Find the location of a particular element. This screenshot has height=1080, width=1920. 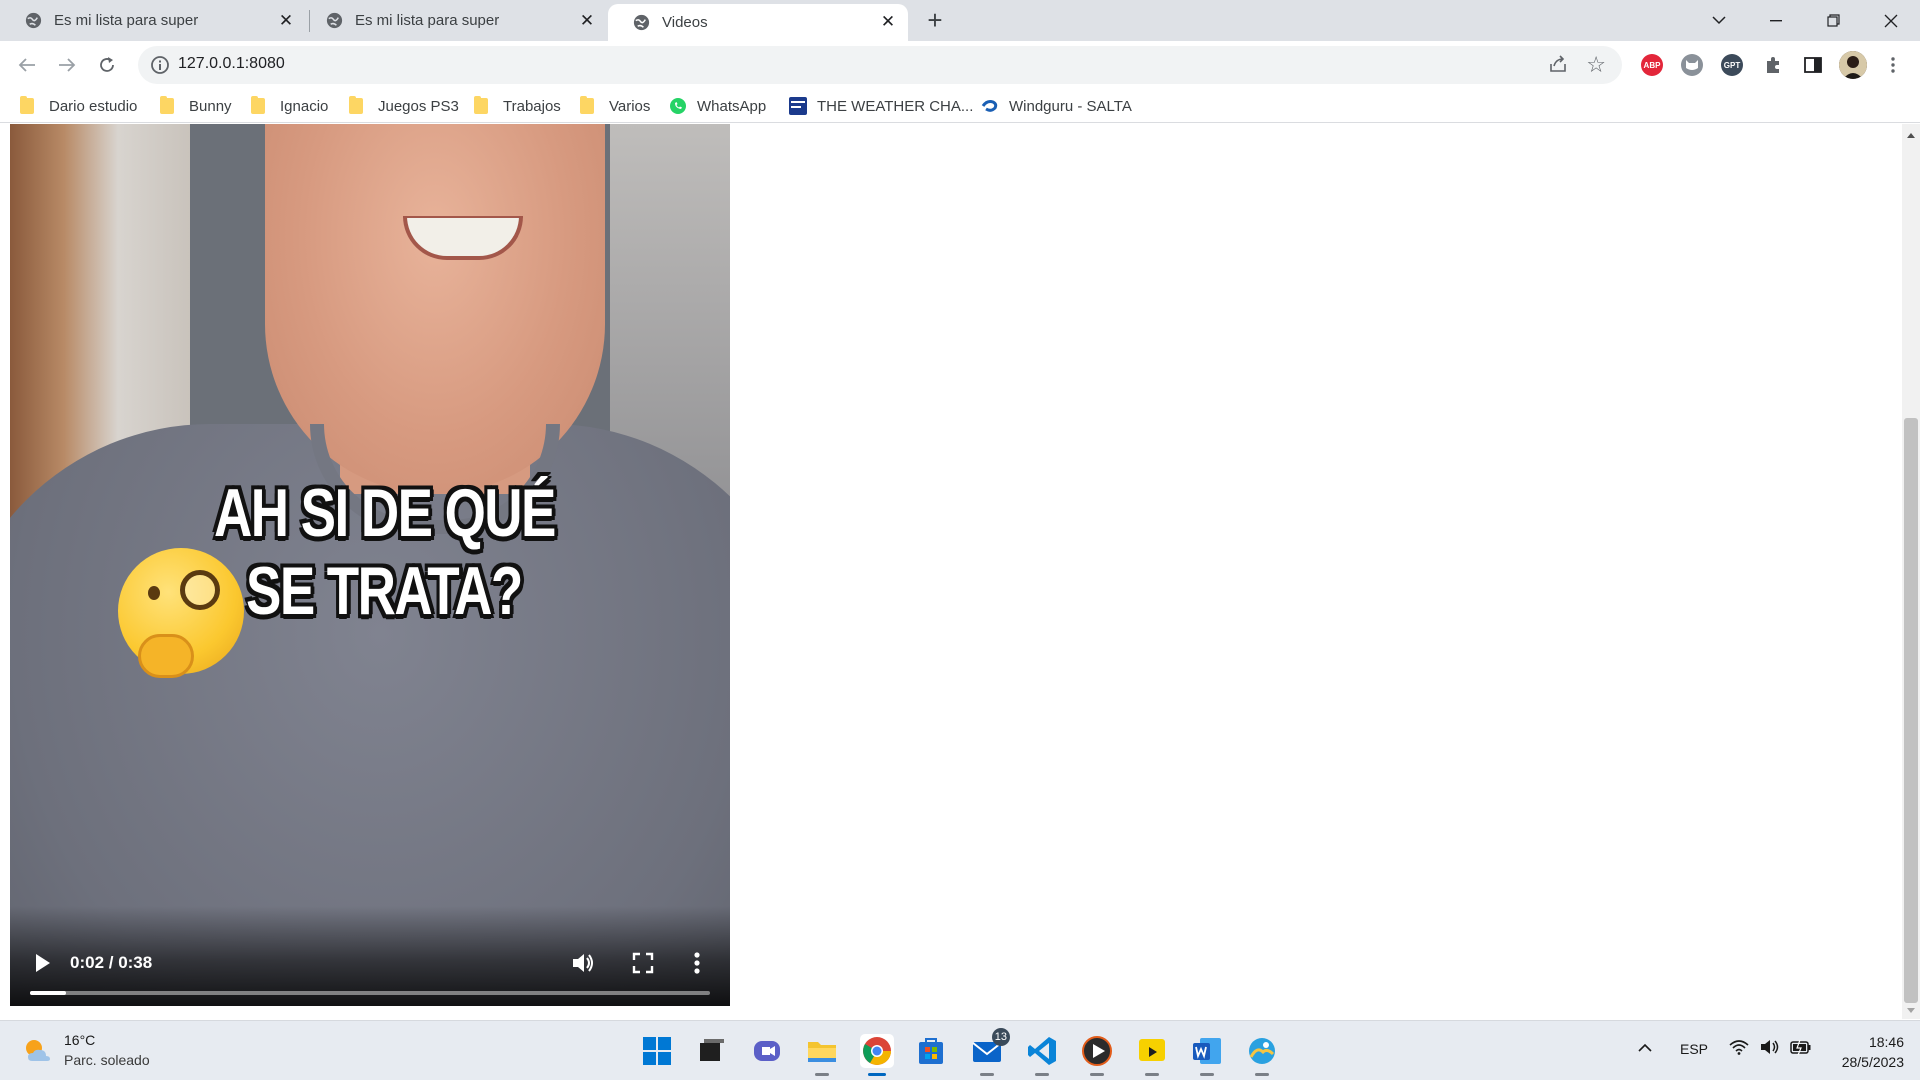

scroll-down-arrow-icon is located at coordinates (1911, 1010).